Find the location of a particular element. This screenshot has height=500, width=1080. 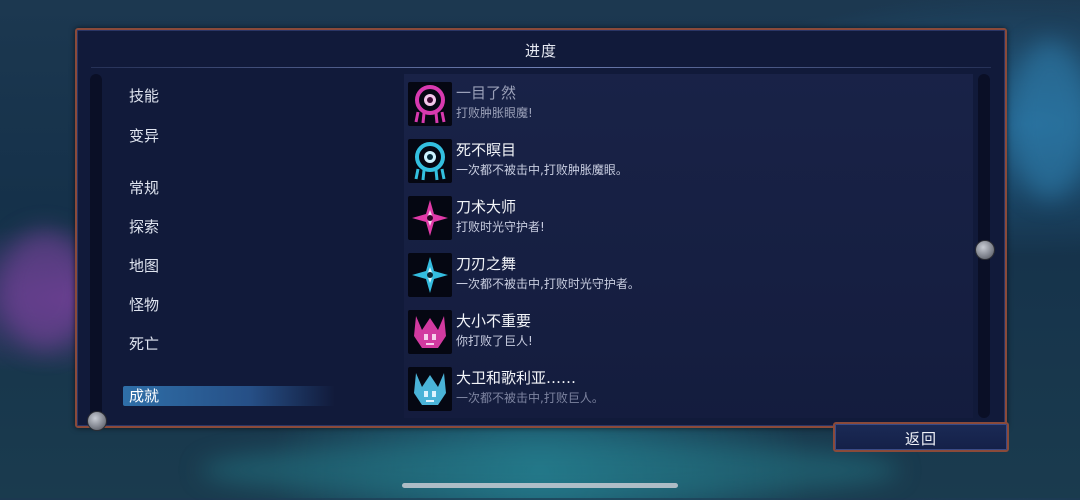

title-divider is located at coordinates (541, 67).